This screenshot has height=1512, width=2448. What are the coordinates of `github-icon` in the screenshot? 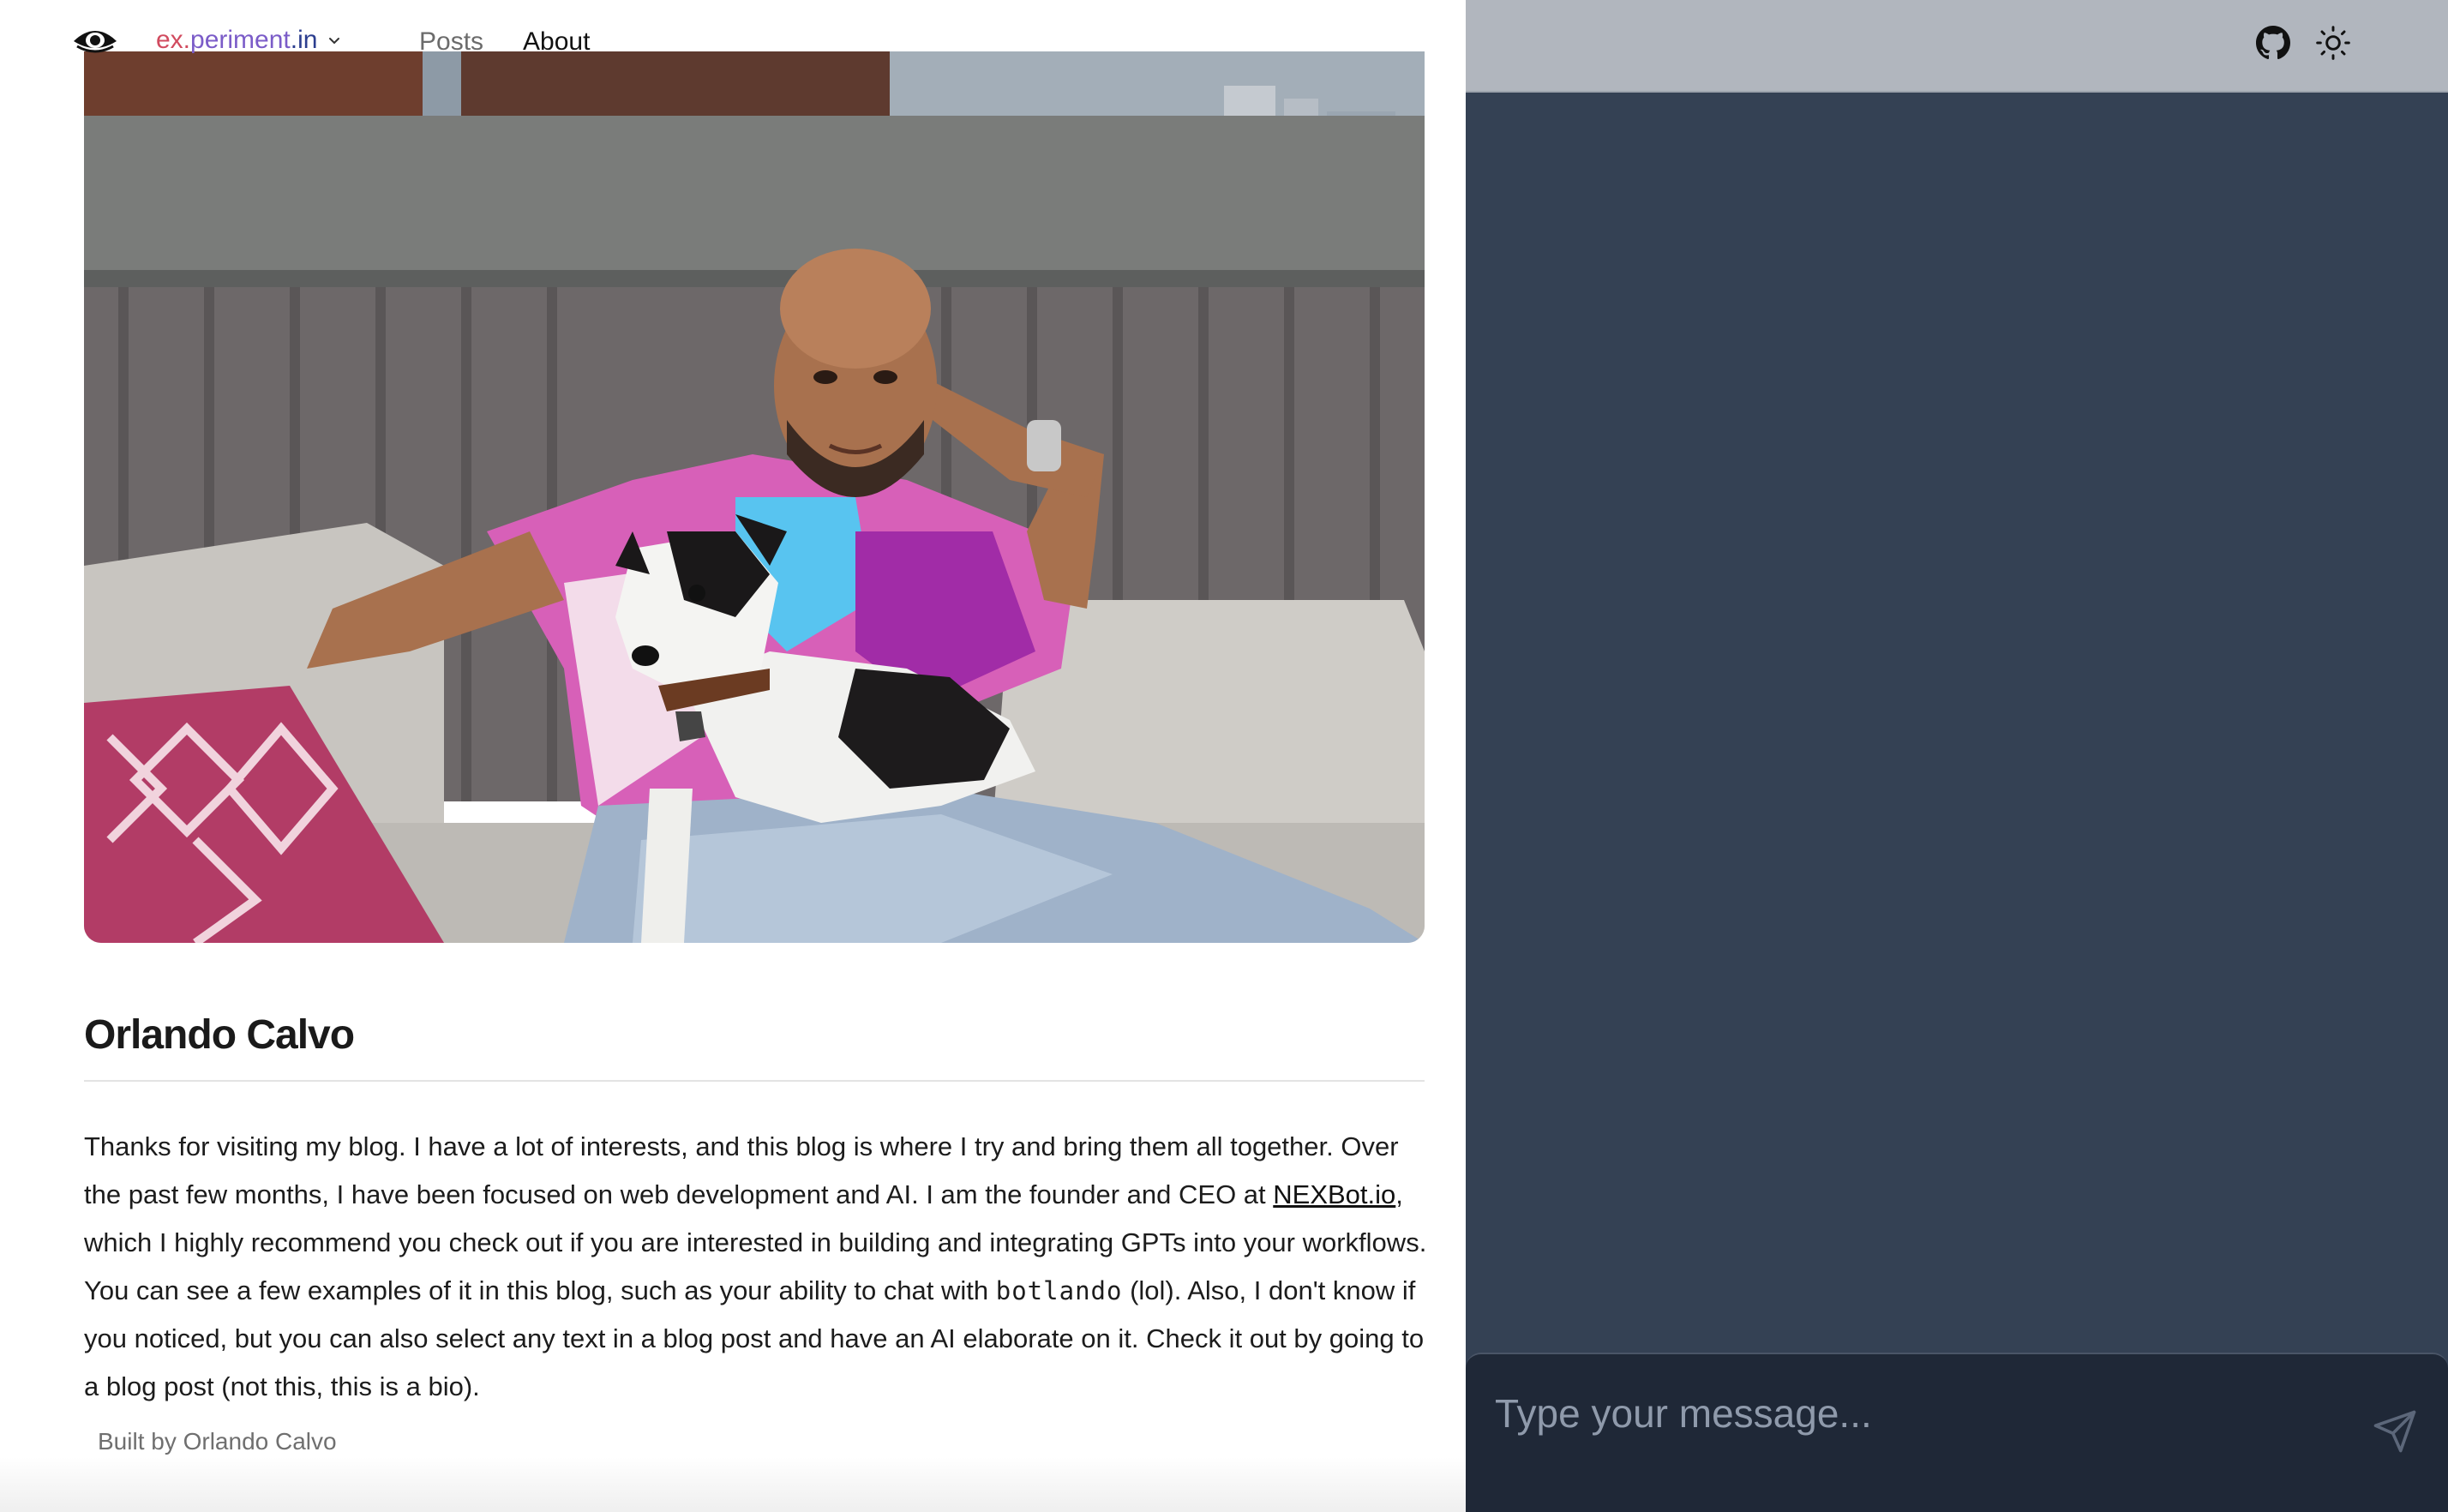 It's located at (2273, 43).